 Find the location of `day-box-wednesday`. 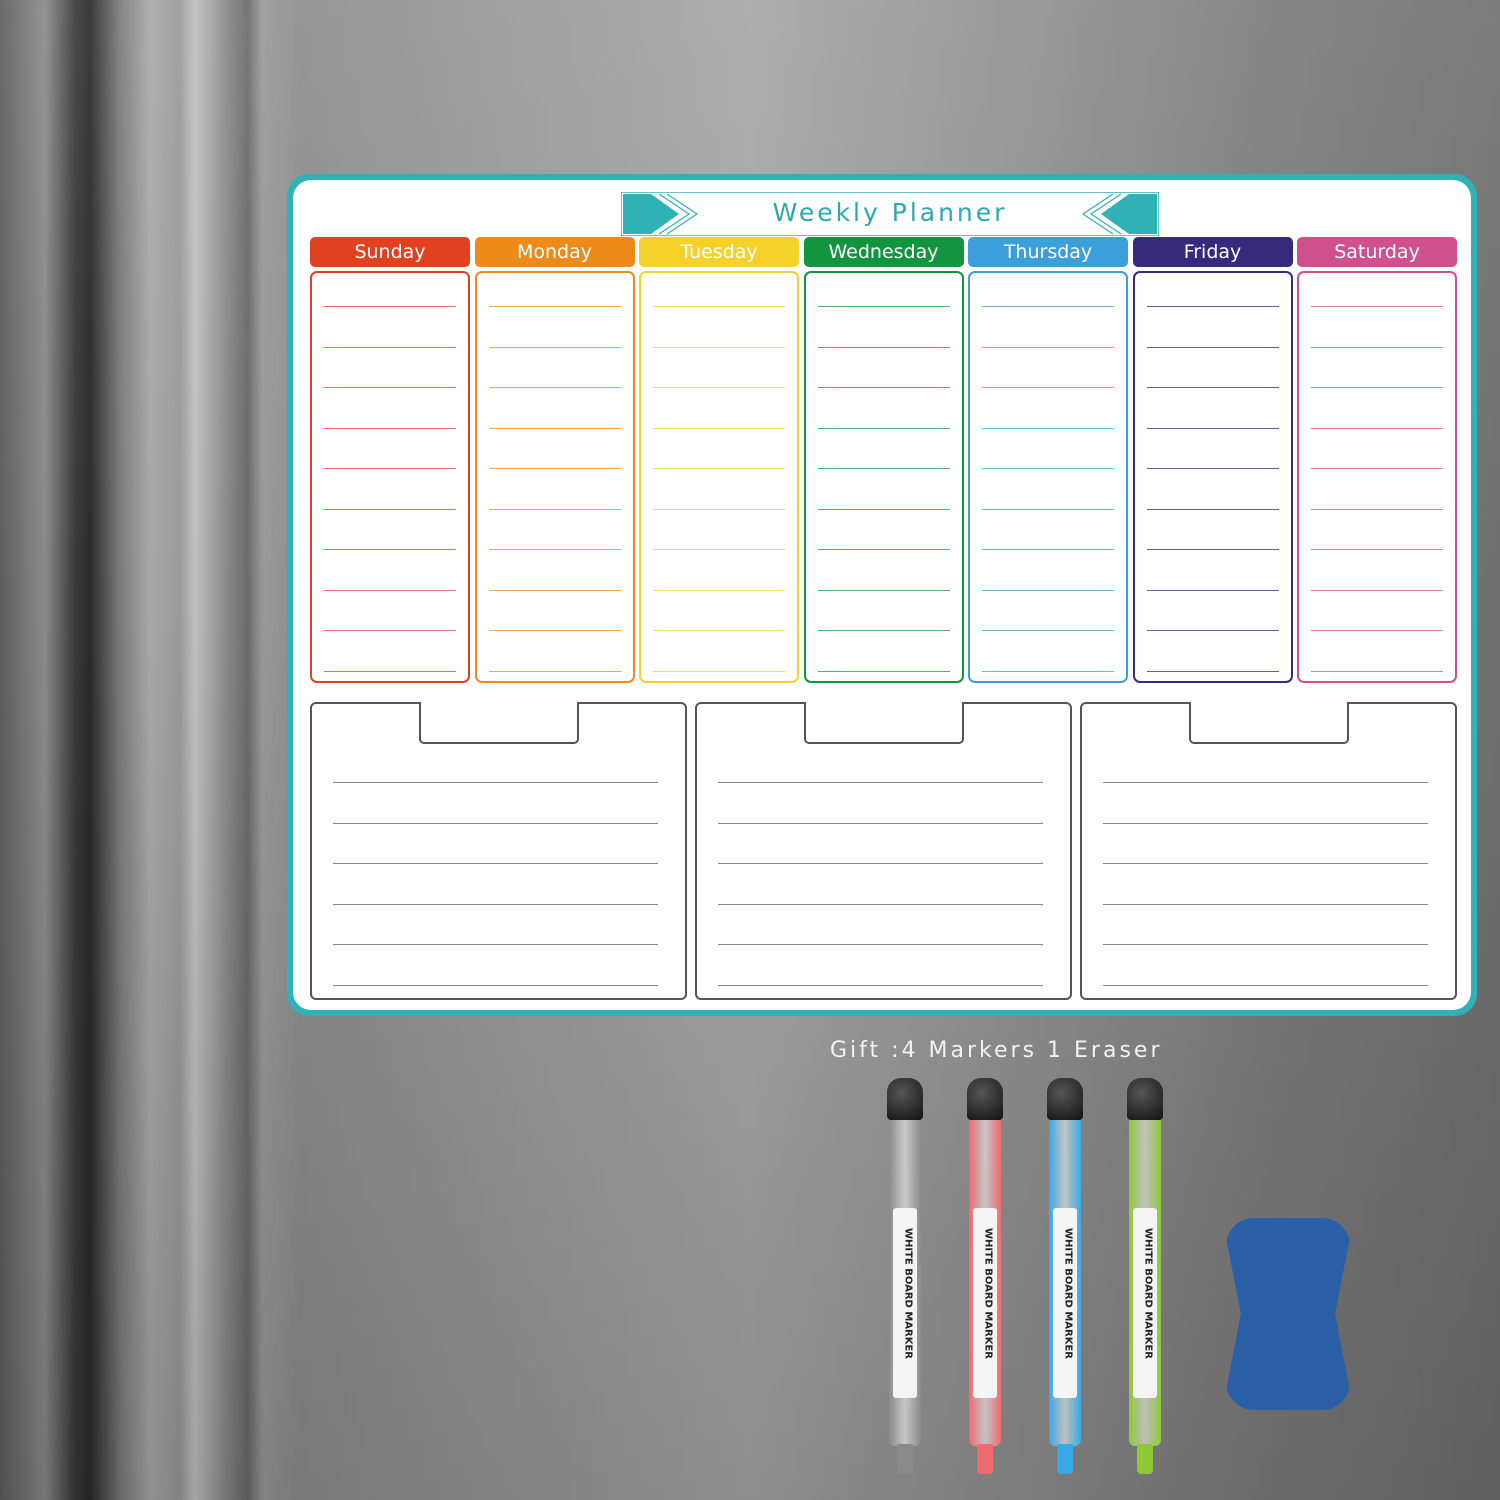

day-box-wednesday is located at coordinates (883, 477).